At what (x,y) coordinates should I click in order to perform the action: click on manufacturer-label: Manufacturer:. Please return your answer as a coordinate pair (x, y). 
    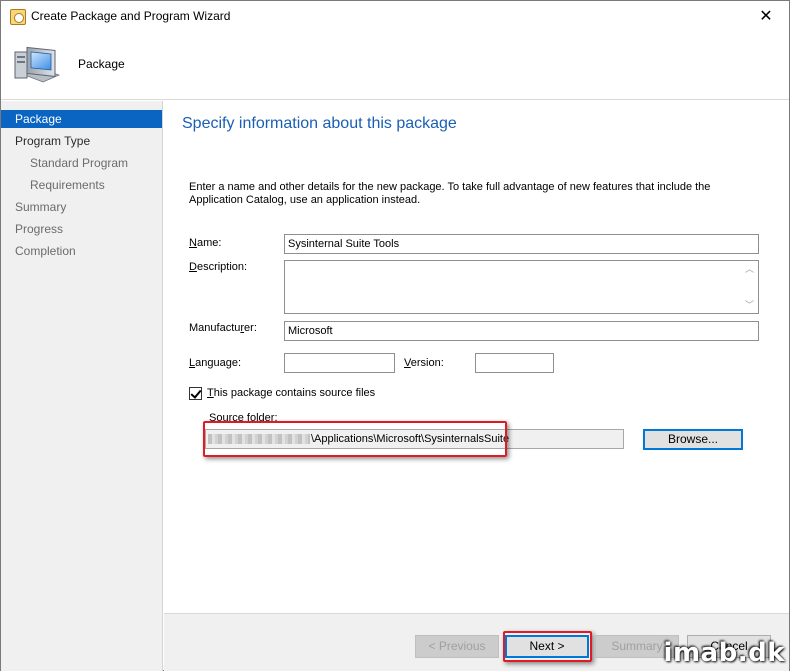
    Looking at the image, I should click on (223, 328).